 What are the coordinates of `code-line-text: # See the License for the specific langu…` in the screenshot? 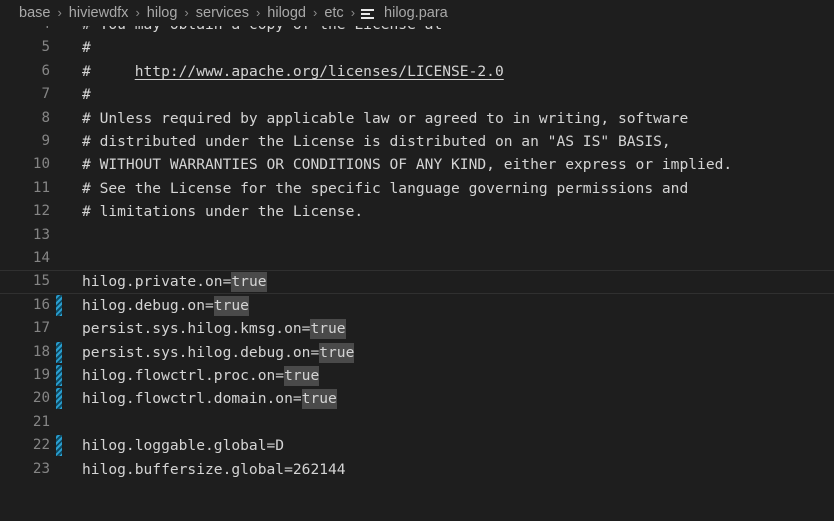 It's located at (385, 188).